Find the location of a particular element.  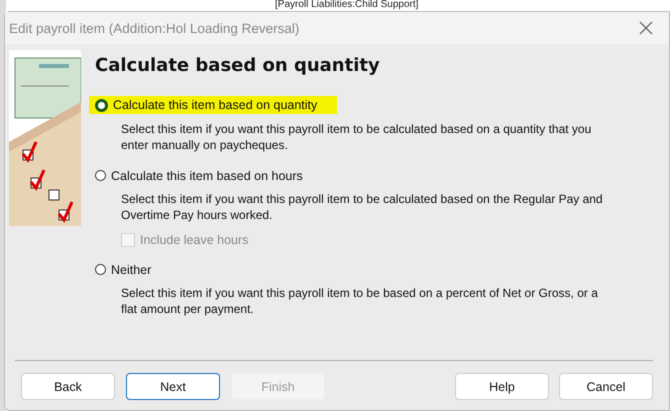

wizard-button: Back is located at coordinates (68, 386).